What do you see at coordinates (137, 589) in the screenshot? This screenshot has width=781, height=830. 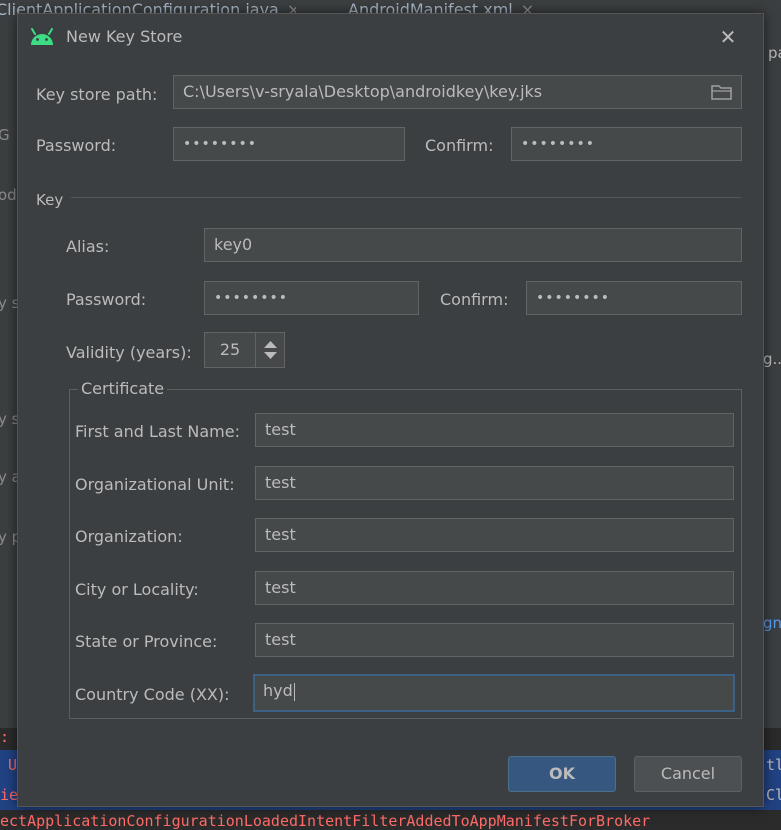 I see `city-label: City or Locality:` at bounding box center [137, 589].